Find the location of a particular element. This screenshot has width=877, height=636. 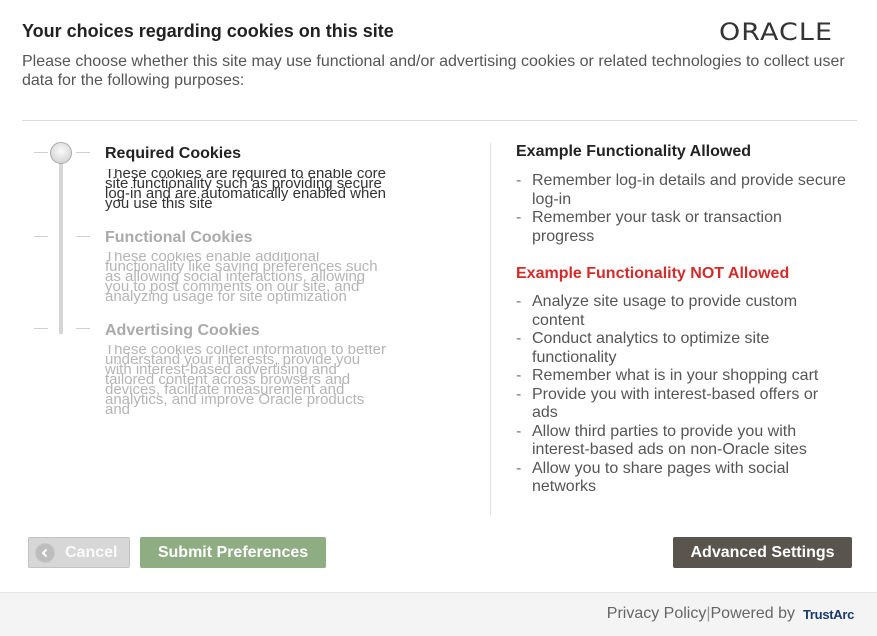

footer-links: Privacy Policy|Powered by is located at coordinates (701, 614).